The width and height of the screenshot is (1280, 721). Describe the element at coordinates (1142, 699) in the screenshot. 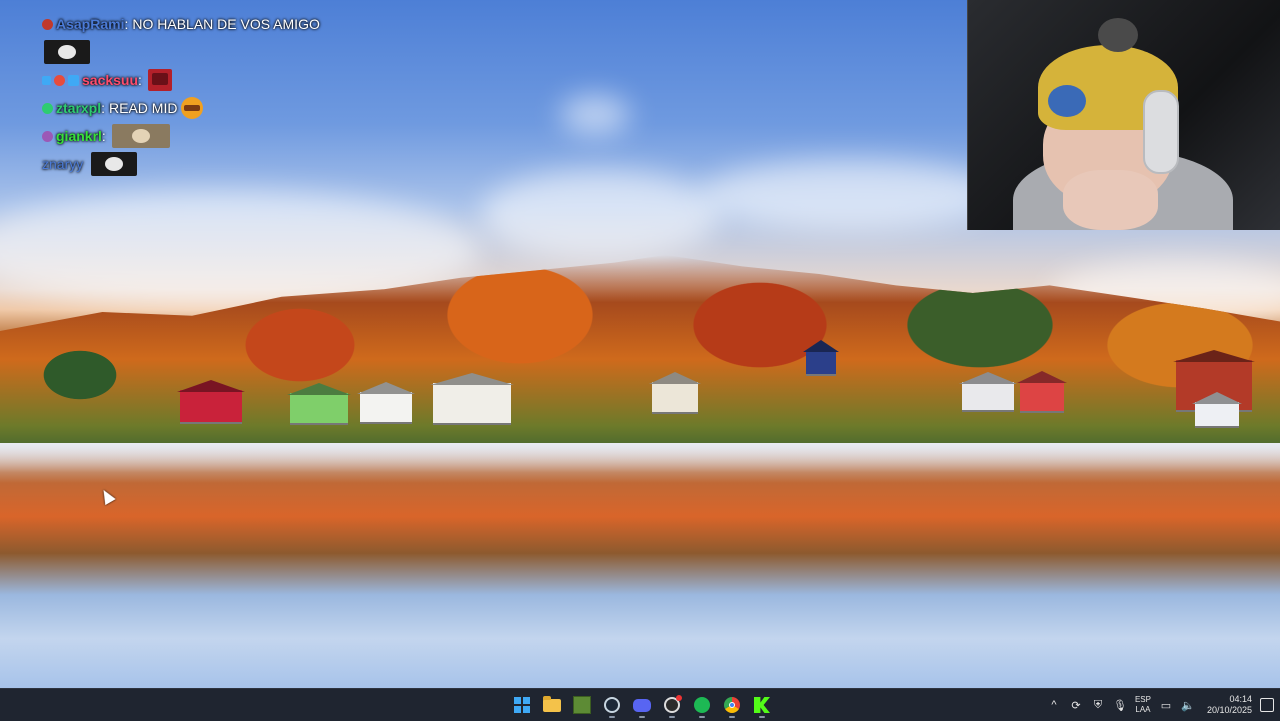

I see `language-code: ESP` at that location.